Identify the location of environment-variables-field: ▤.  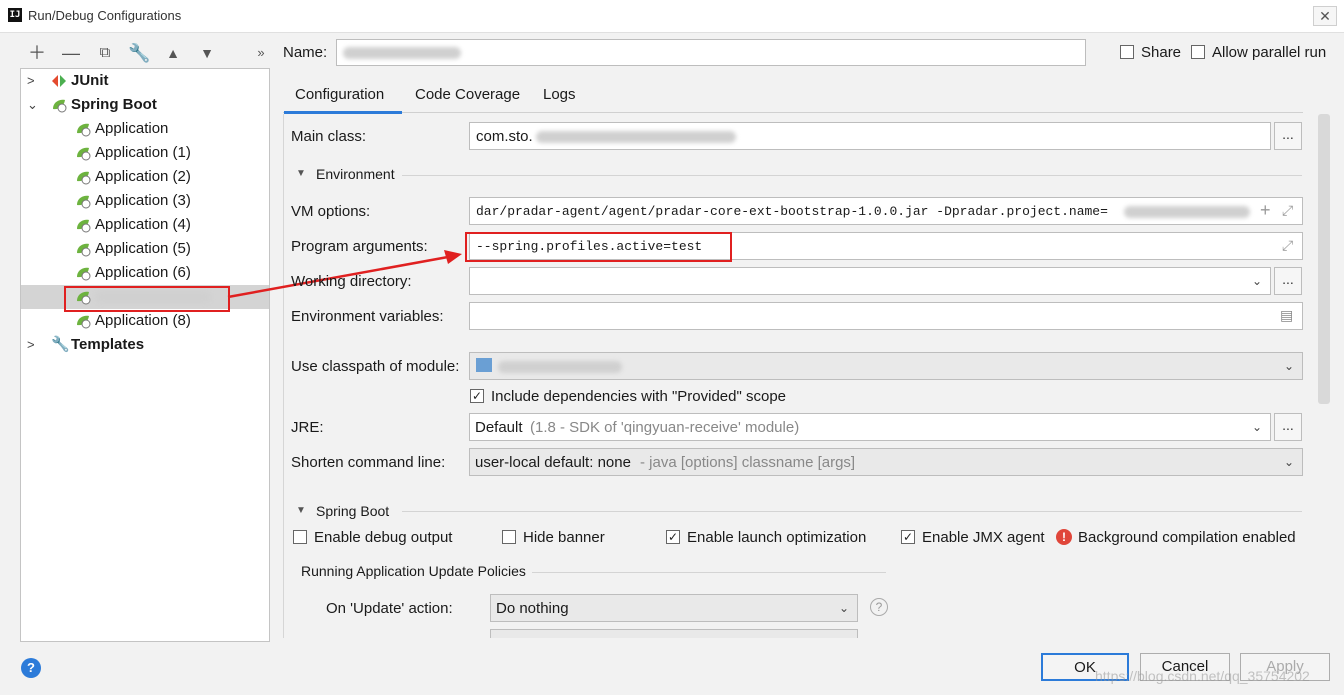
(886, 316).